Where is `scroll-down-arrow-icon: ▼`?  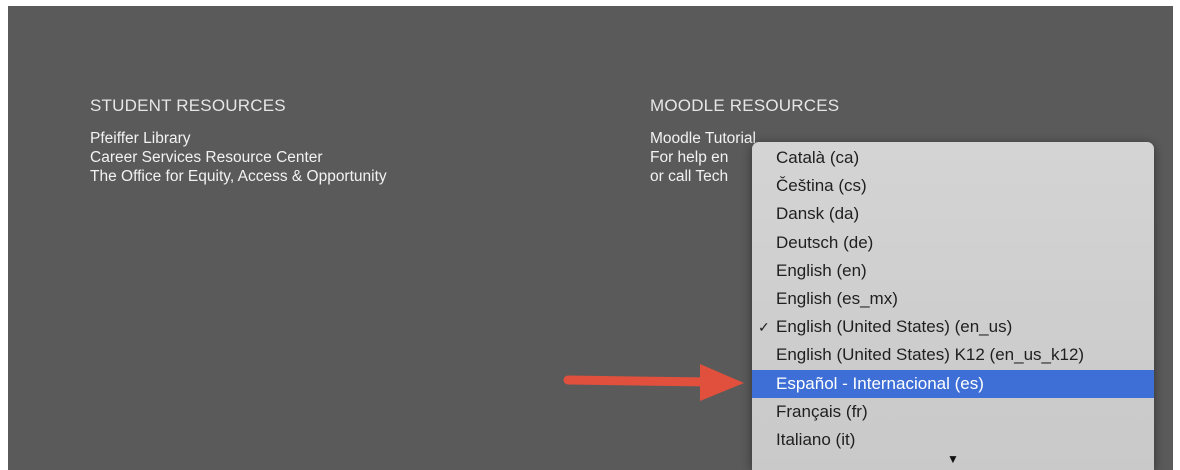
scroll-down-arrow-icon: ▼ is located at coordinates (953, 459).